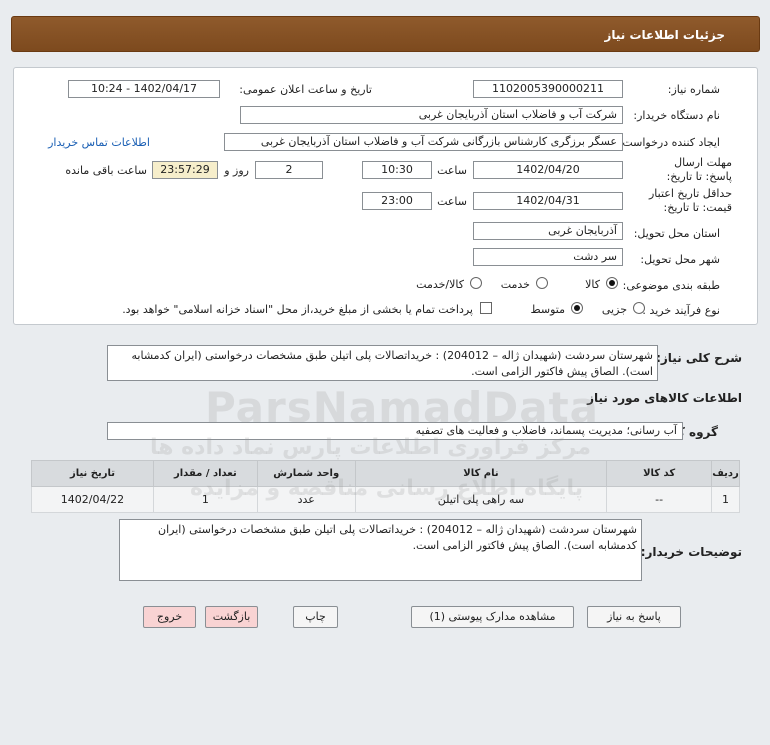  Describe the element at coordinates (681, 310) in the screenshot. I see `process-label: نوع فرآیند خرید :` at that location.